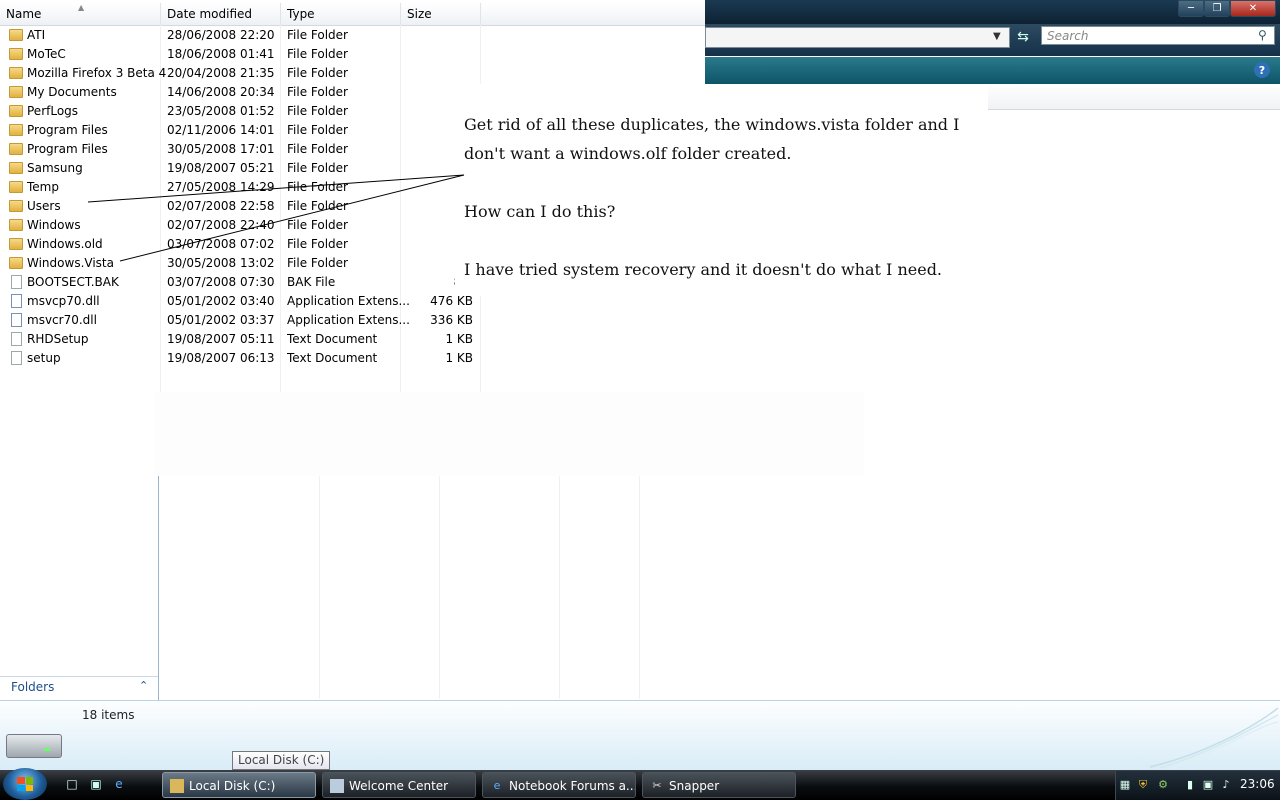 This screenshot has width=1280, height=800. I want to click on file-date-modified: 30/05/2008 13:02, so click(221, 263).